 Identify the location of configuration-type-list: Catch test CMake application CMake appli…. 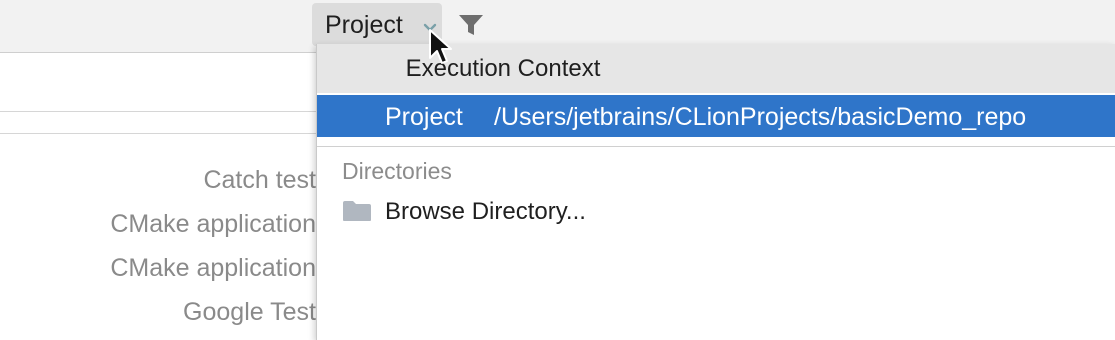
(158, 248).